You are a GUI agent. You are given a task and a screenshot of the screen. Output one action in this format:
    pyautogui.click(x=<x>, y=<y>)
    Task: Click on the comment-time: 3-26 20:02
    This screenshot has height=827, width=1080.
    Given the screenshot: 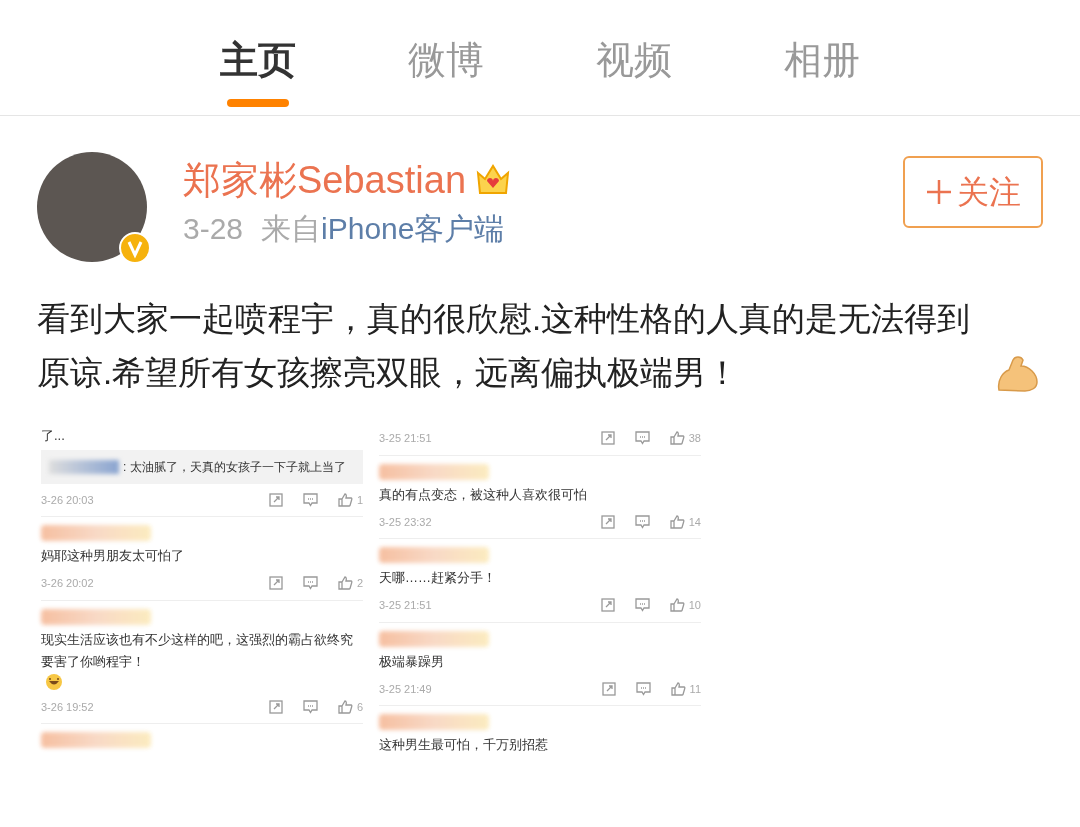 What is the action you would take?
    pyautogui.click(x=67, y=583)
    